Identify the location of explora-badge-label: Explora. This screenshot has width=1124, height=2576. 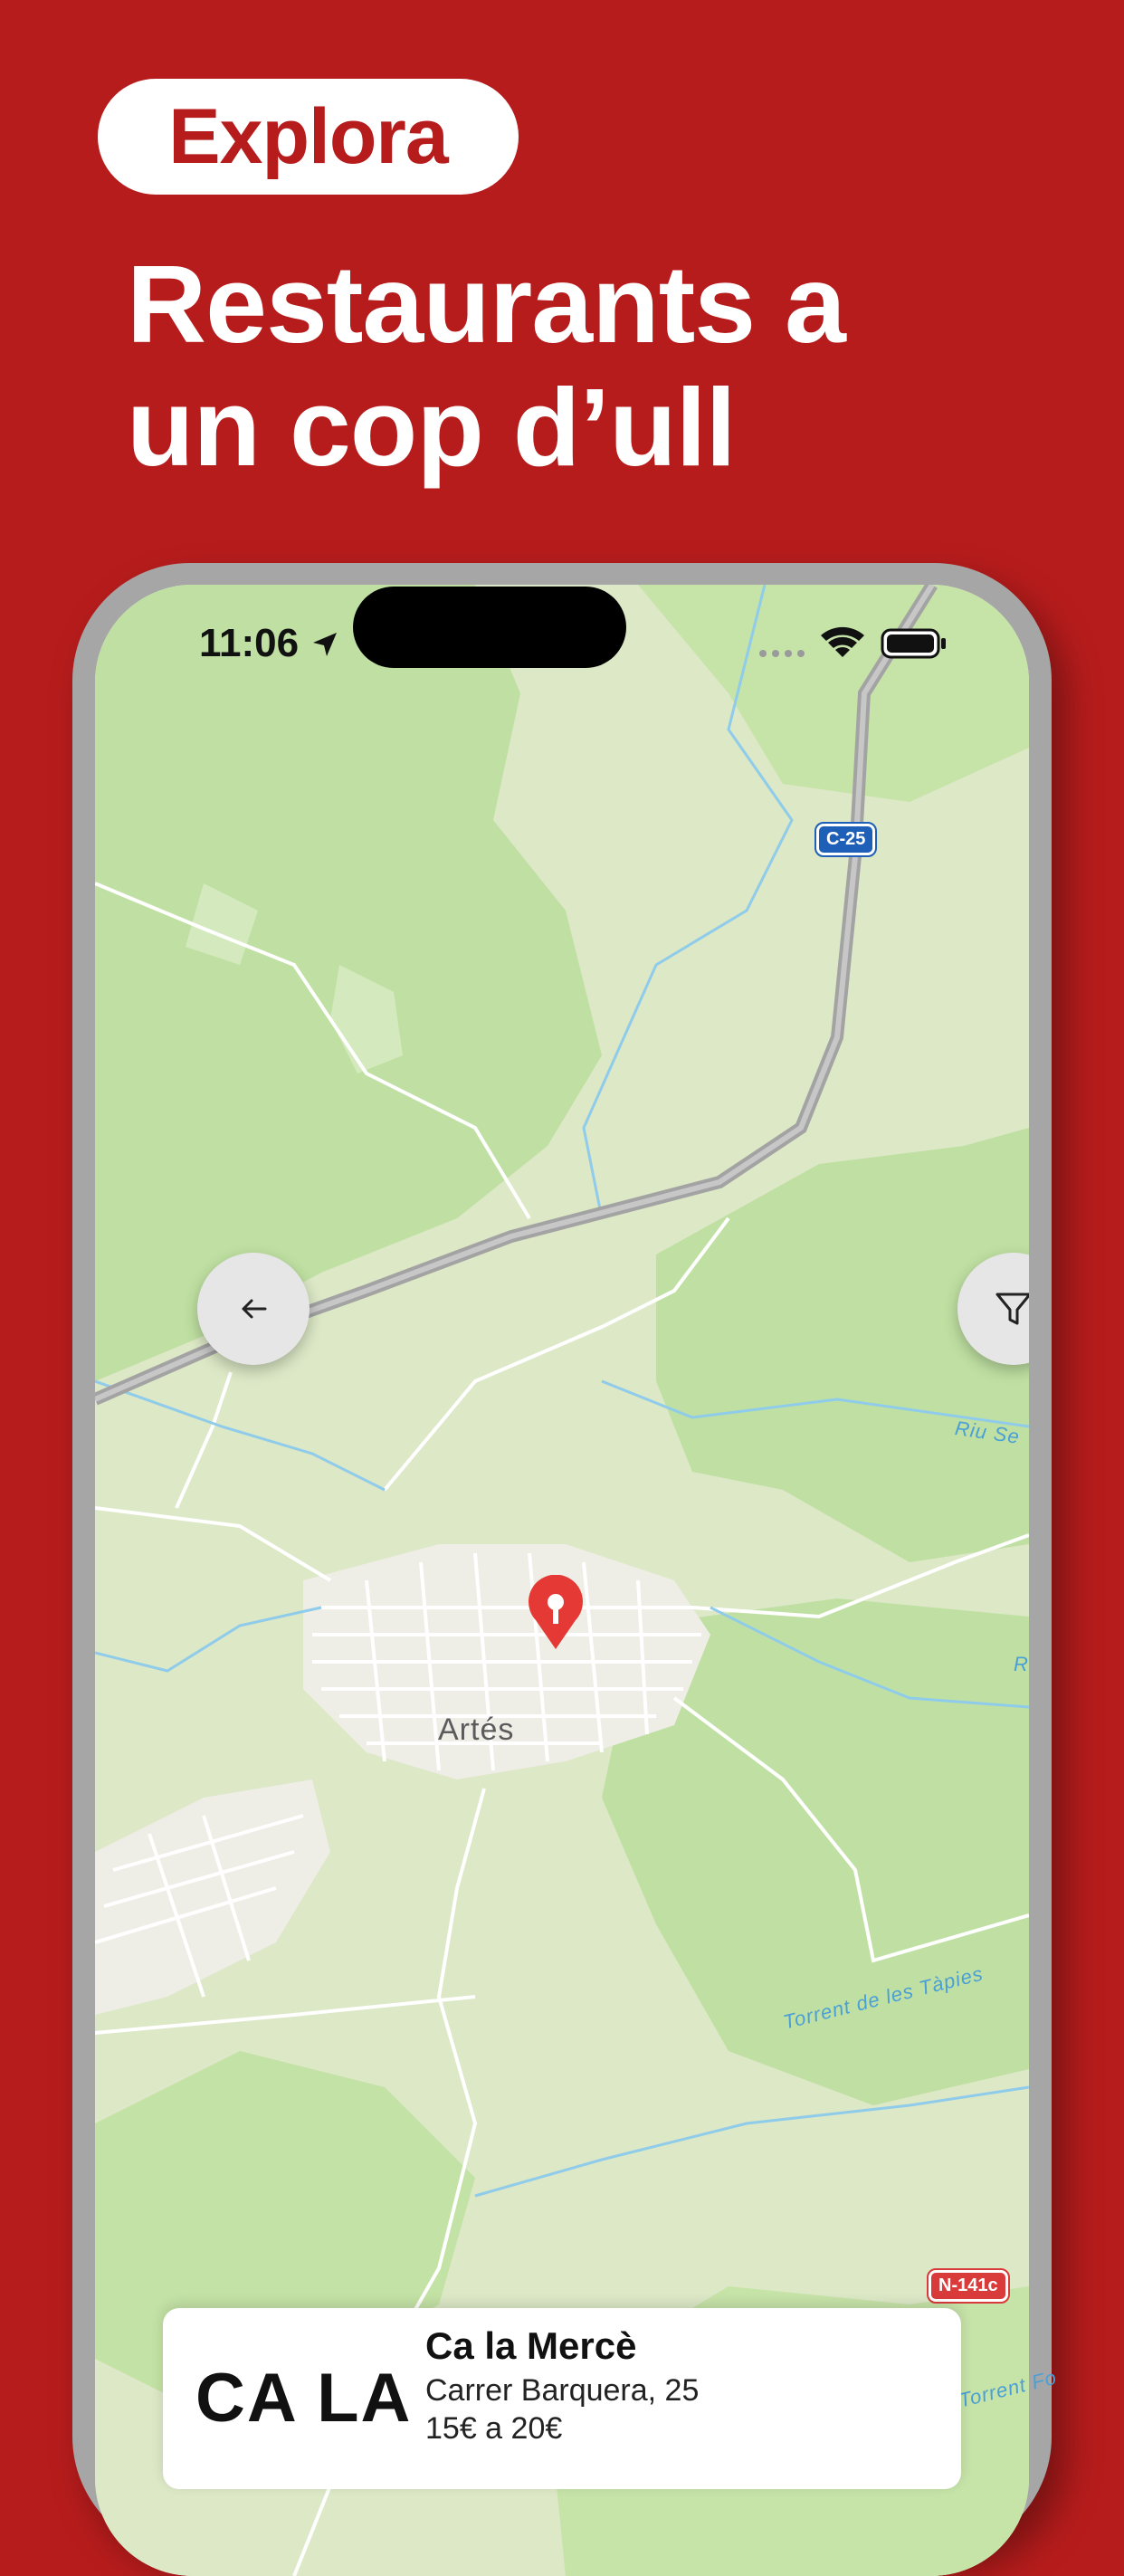
(308, 136).